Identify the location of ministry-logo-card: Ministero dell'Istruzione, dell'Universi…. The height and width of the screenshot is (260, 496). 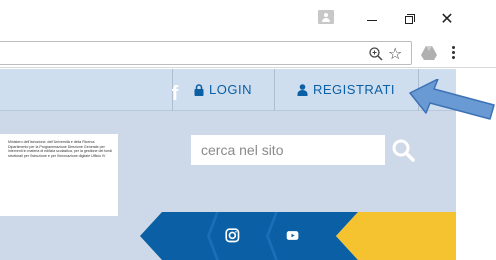
(59, 175).